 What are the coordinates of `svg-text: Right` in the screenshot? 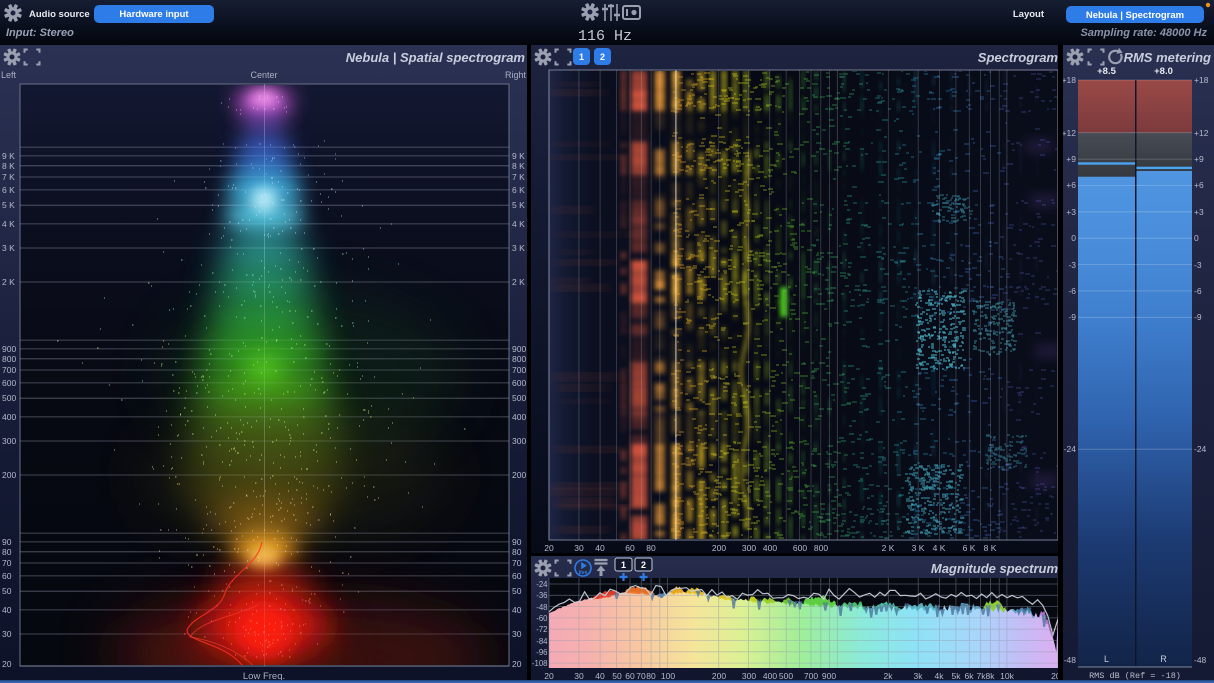 It's located at (516, 75).